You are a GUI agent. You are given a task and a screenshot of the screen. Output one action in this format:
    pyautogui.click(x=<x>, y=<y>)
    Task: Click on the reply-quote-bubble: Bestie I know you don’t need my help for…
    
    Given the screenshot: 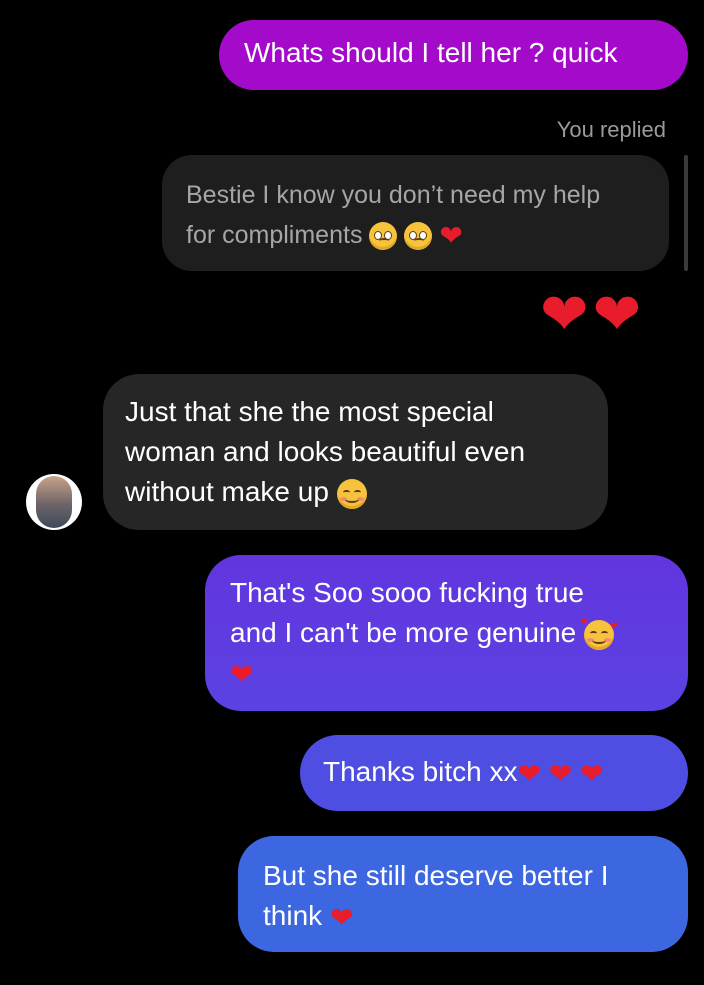 What is the action you would take?
    pyautogui.click(x=415, y=213)
    